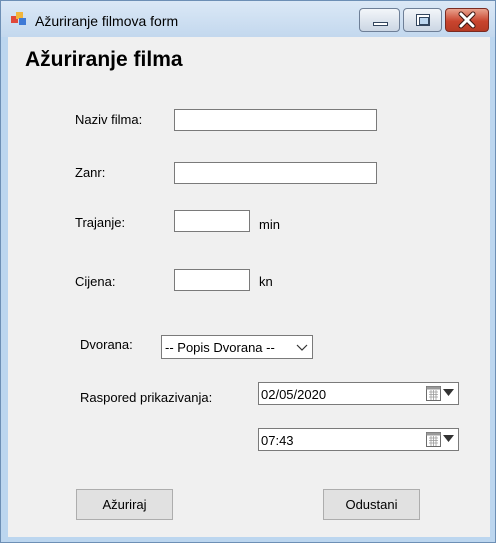 Image resolution: width=496 pixels, height=543 pixels. What do you see at coordinates (248, 19) in the screenshot?
I see `title-bar: Ažuriranje filmova form` at bounding box center [248, 19].